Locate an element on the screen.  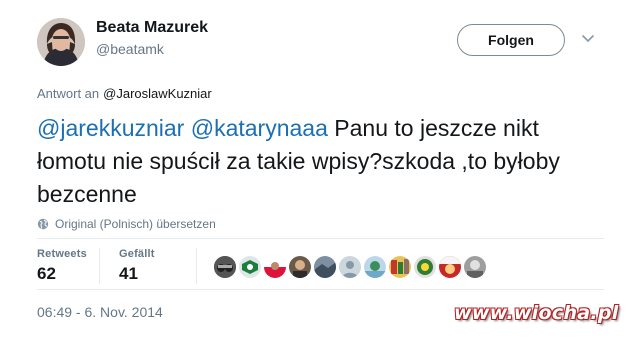
likes-label: Gefällt is located at coordinates (137, 254).